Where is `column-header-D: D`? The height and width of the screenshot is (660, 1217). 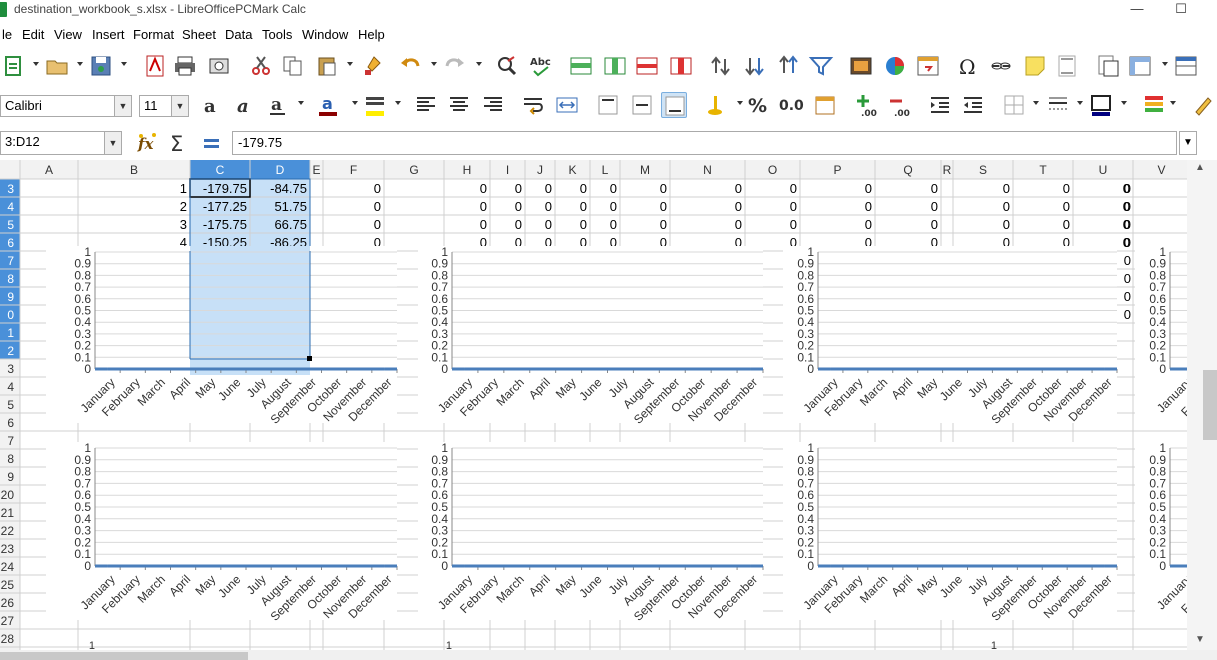 column-header-D: D is located at coordinates (280, 170).